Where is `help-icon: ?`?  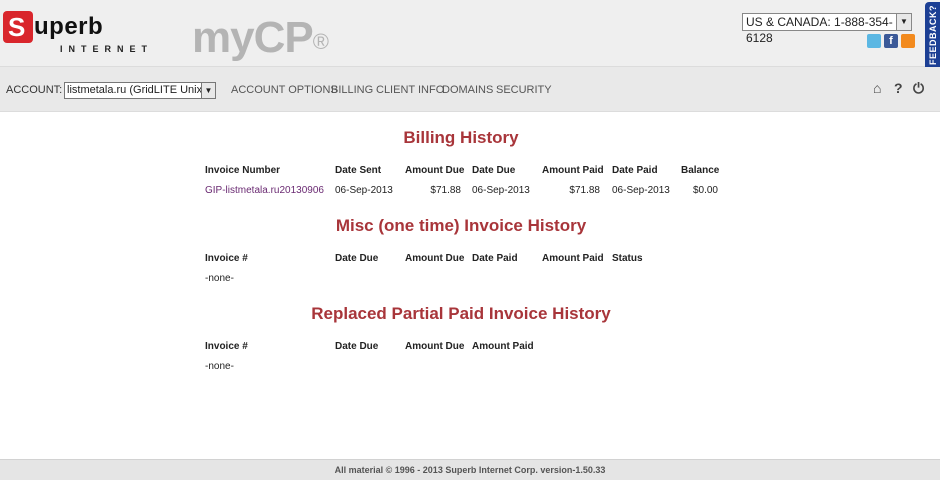 help-icon: ? is located at coordinates (898, 88).